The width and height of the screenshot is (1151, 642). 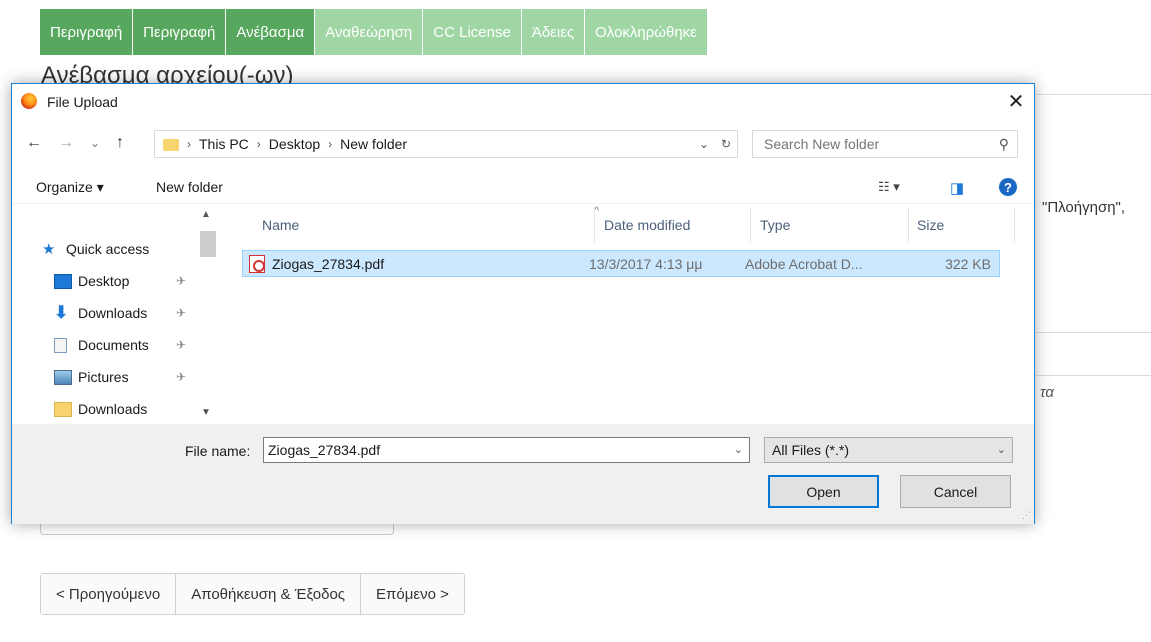 What do you see at coordinates (647, 225) in the screenshot?
I see `column-date-modified: Date modified` at bounding box center [647, 225].